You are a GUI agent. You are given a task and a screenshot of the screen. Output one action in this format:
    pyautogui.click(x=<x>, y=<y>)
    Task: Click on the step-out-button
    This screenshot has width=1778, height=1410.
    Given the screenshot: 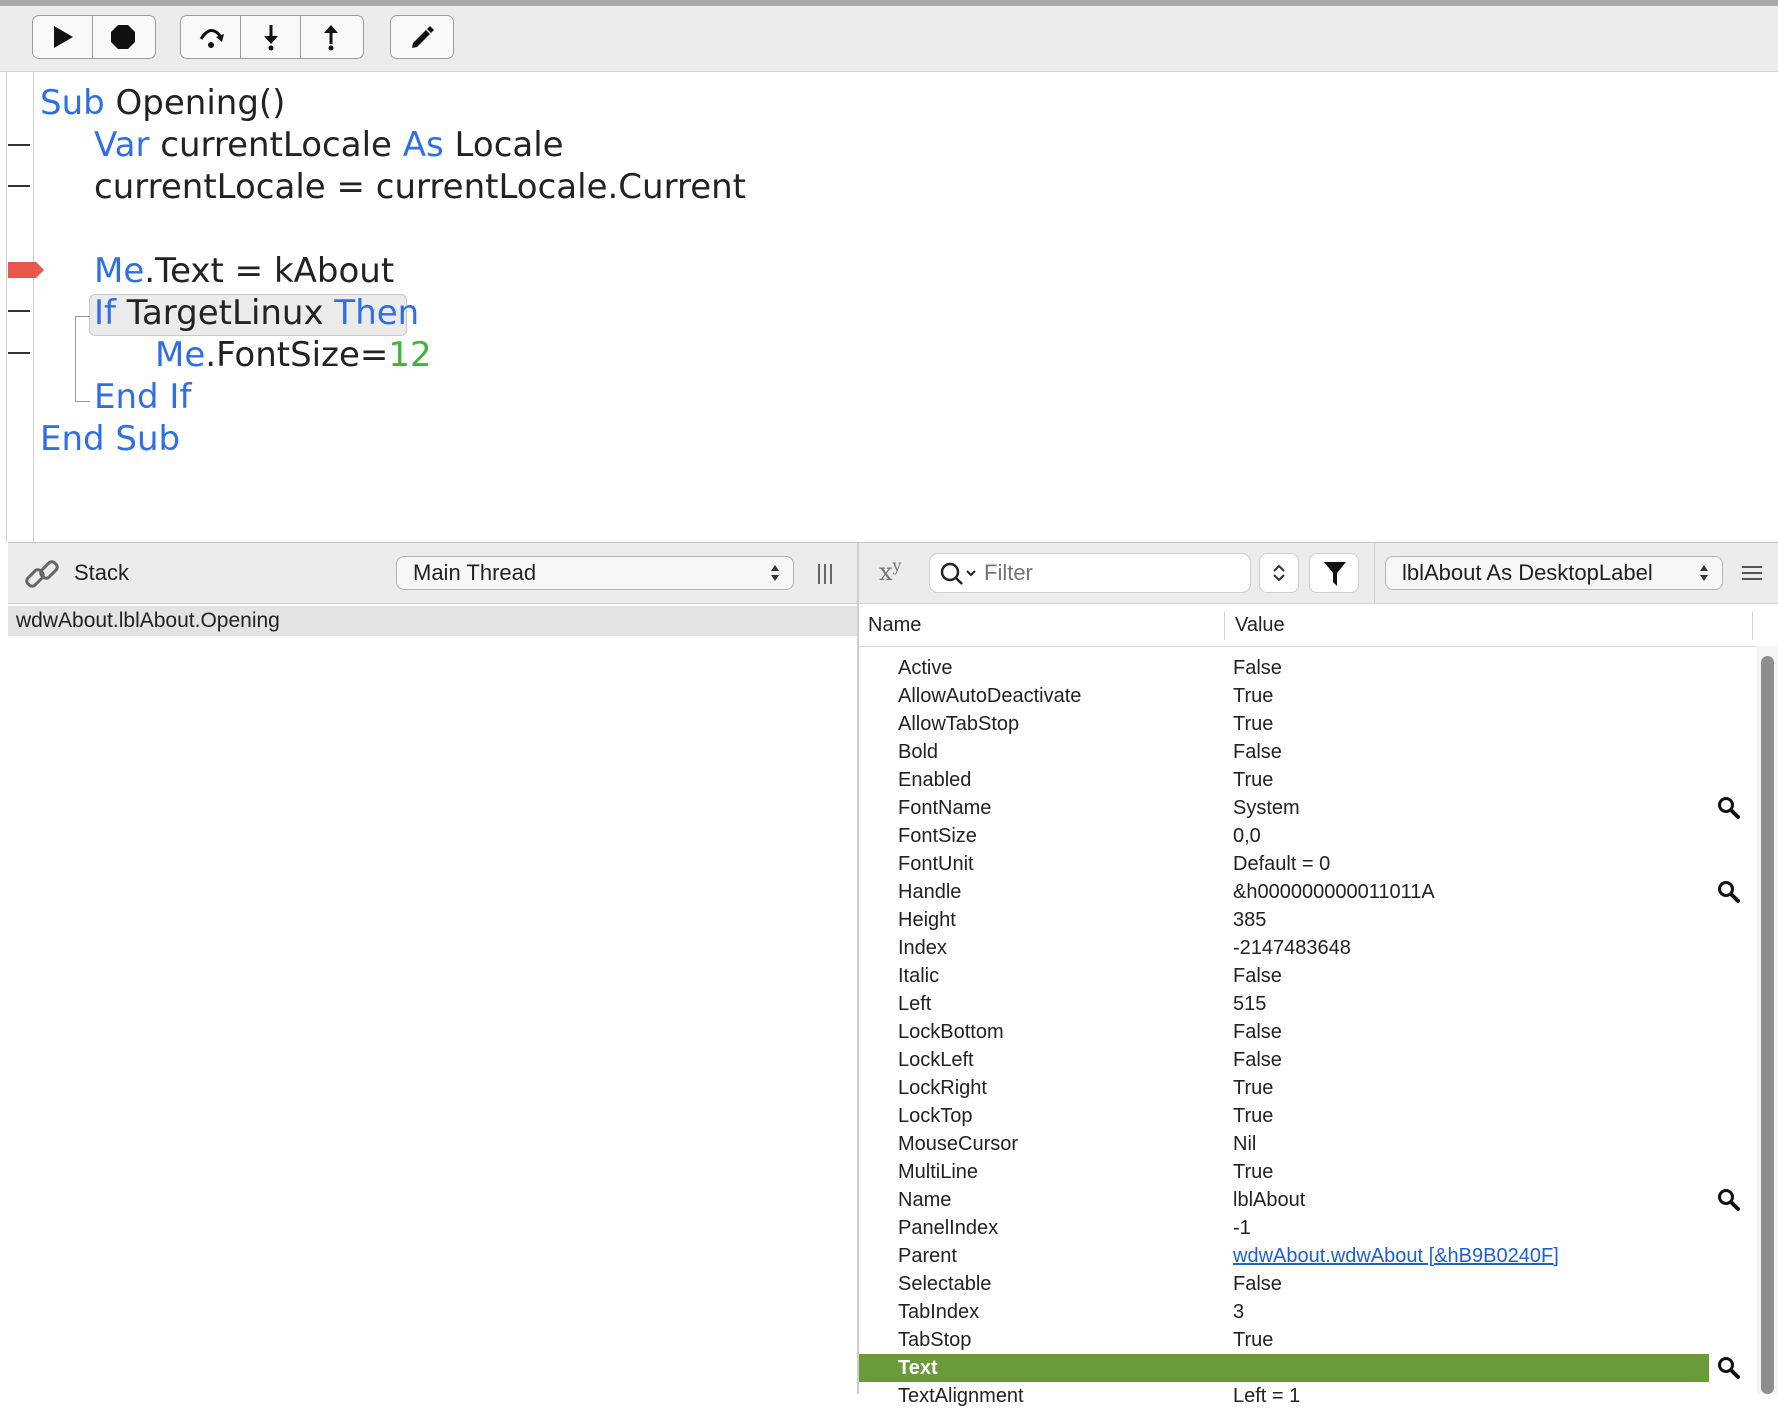 What is the action you would take?
    pyautogui.click(x=331, y=37)
    